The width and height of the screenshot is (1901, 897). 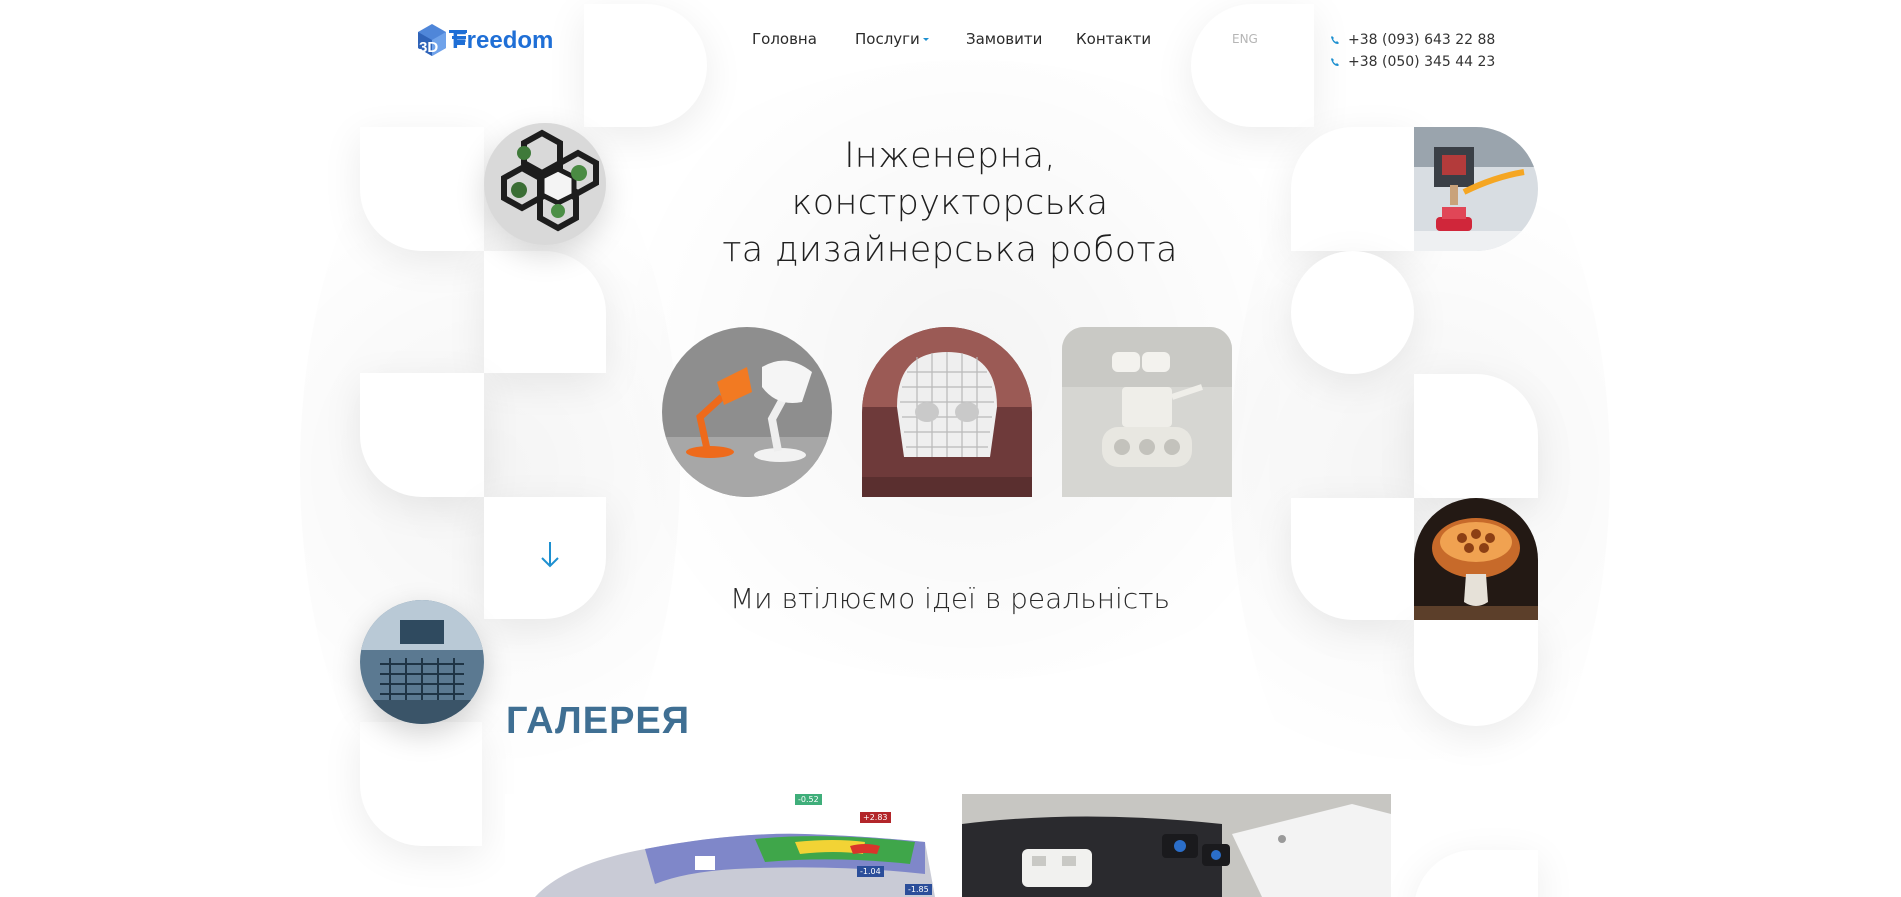 I want to click on phone-number: +38 (093) 643 22 88, so click(x=1422, y=40).